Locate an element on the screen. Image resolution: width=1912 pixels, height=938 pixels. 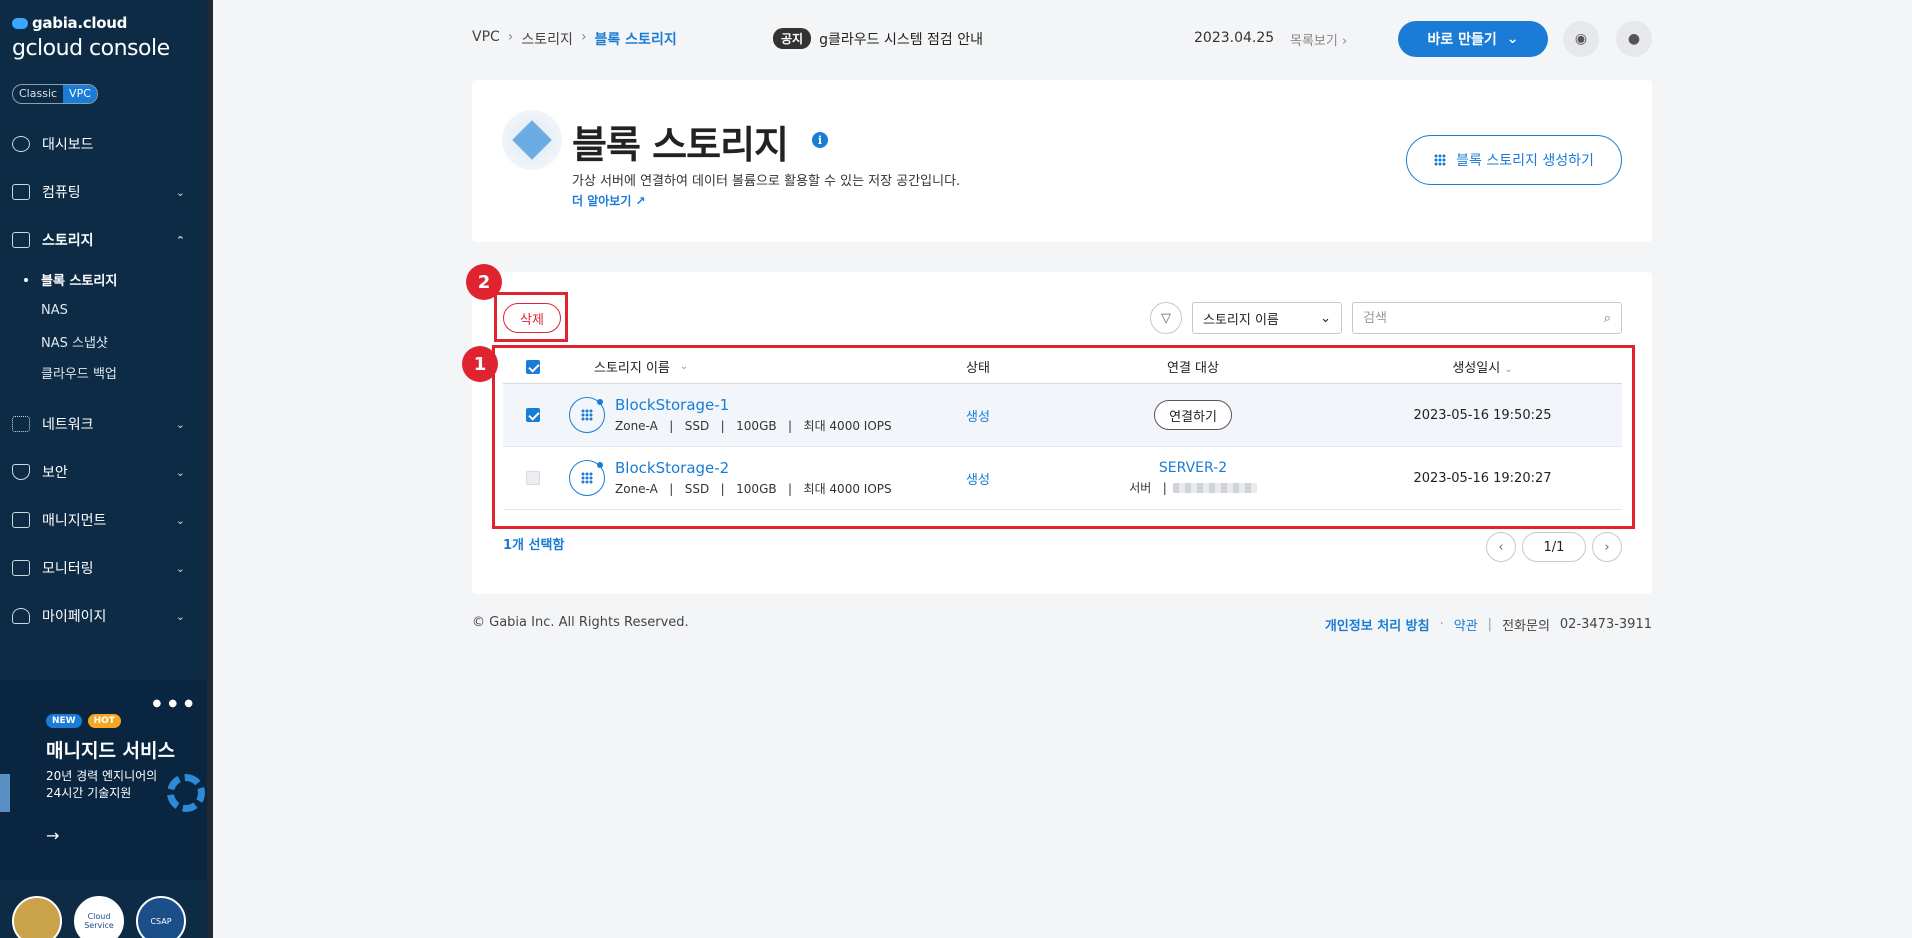
management-icon is located at coordinates (21, 520).